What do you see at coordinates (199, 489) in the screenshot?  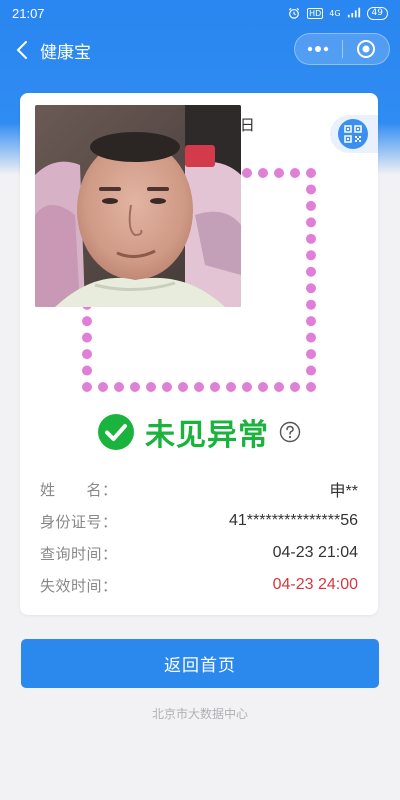 I see `info-row-name: 姓 名： 申**` at bounding box center [199, 489].